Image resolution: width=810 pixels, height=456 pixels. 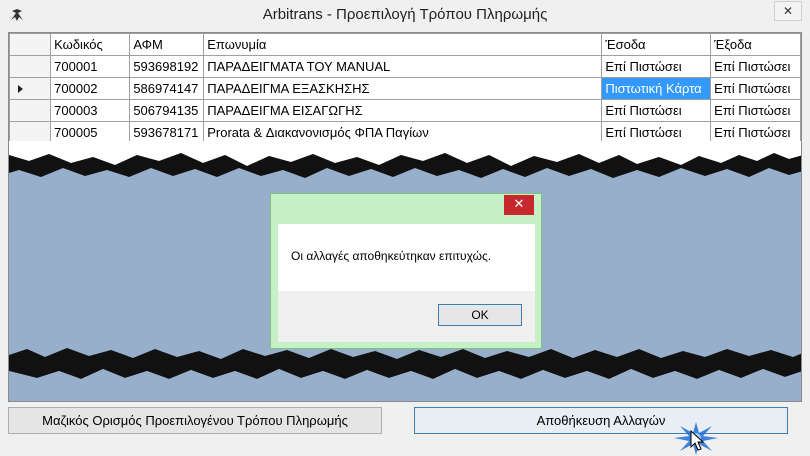 What do you see at coordinates (90, 88) in the screenshot?
I see `cell-code: 700002` at bounding box center [90, 88].